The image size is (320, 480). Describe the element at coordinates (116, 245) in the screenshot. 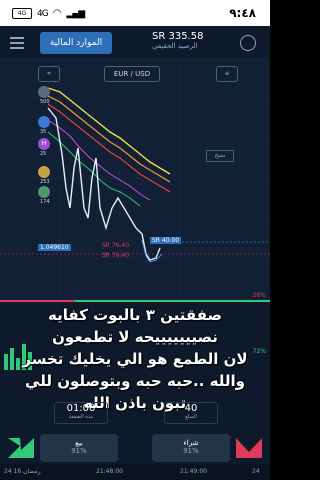

I see `sell-trade-amount: SR 76.40` at that location.